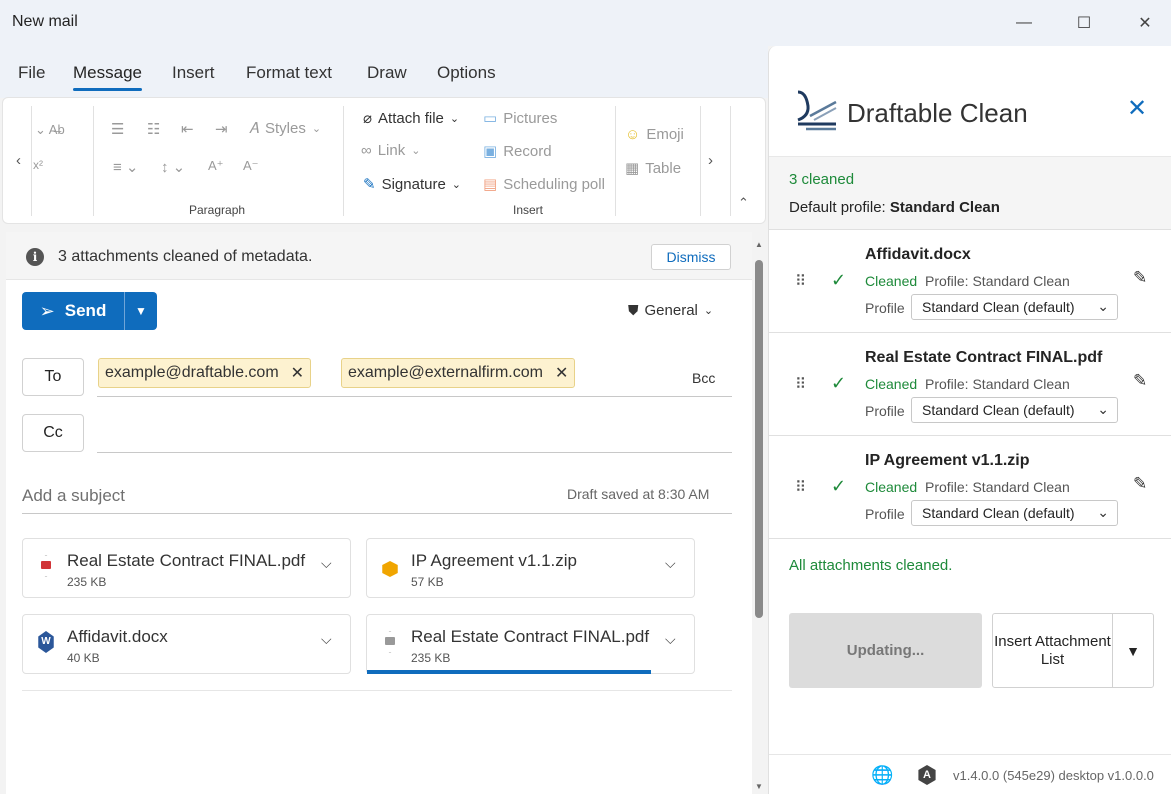 The width and height of the screenshot is (1171, 794). What do you see at coordinates (882, 775) in the screenshot?
I see `globe-icon: 🌐` at bounding box center [882, 775].